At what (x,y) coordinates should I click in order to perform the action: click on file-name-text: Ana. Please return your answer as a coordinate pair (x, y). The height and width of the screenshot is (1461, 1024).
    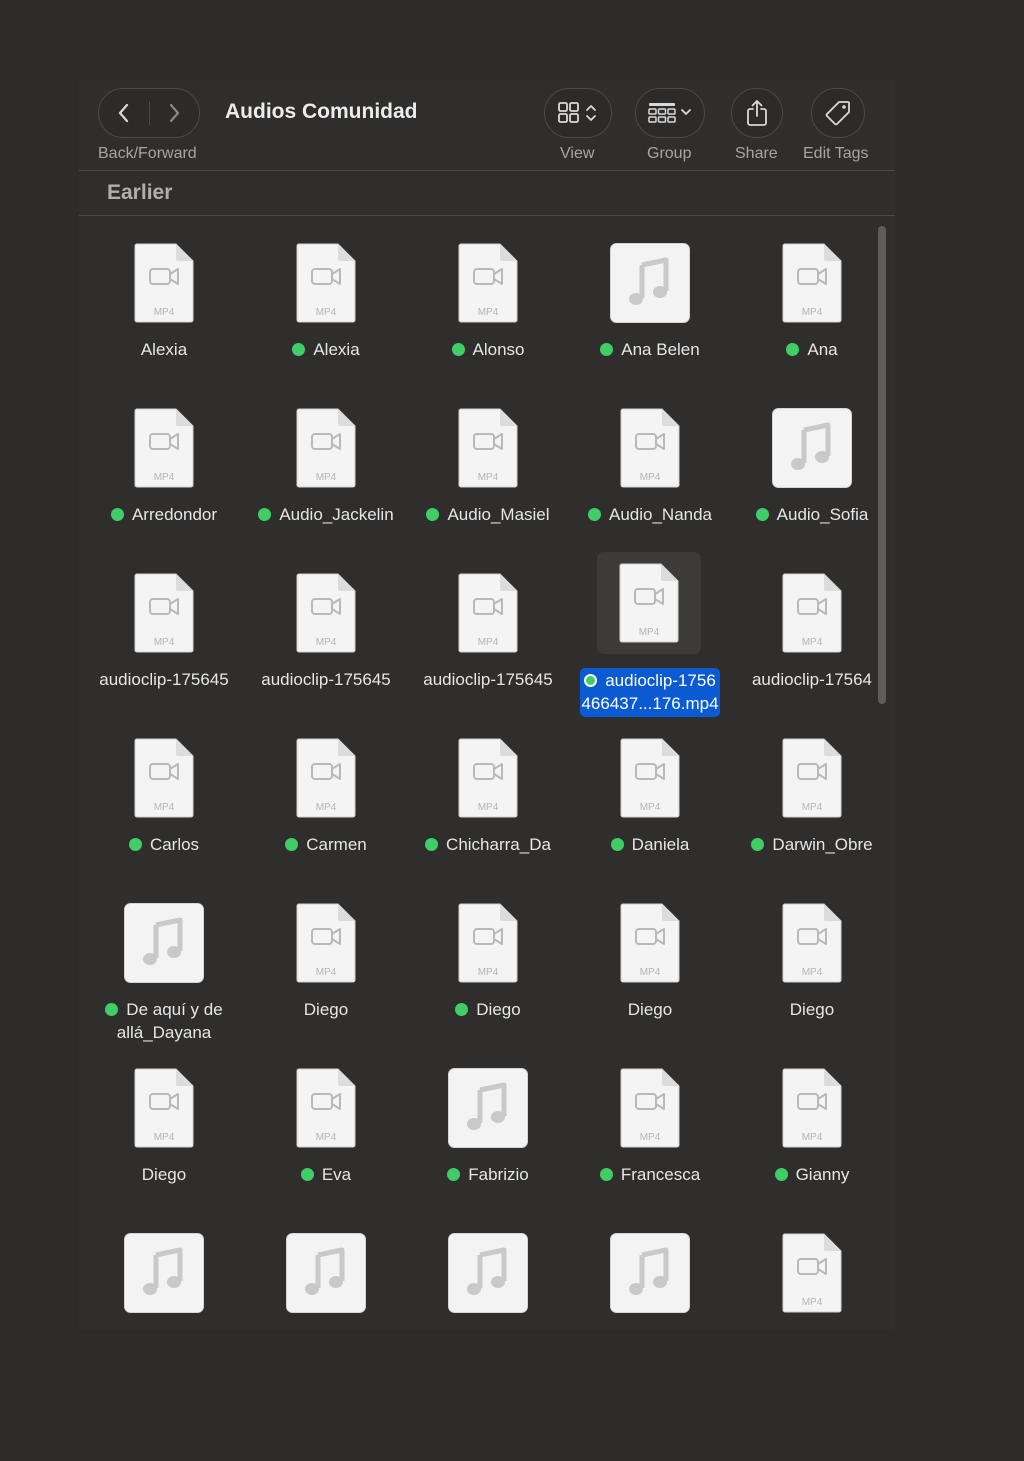
    Looking at the image, I should click on (822, 349).